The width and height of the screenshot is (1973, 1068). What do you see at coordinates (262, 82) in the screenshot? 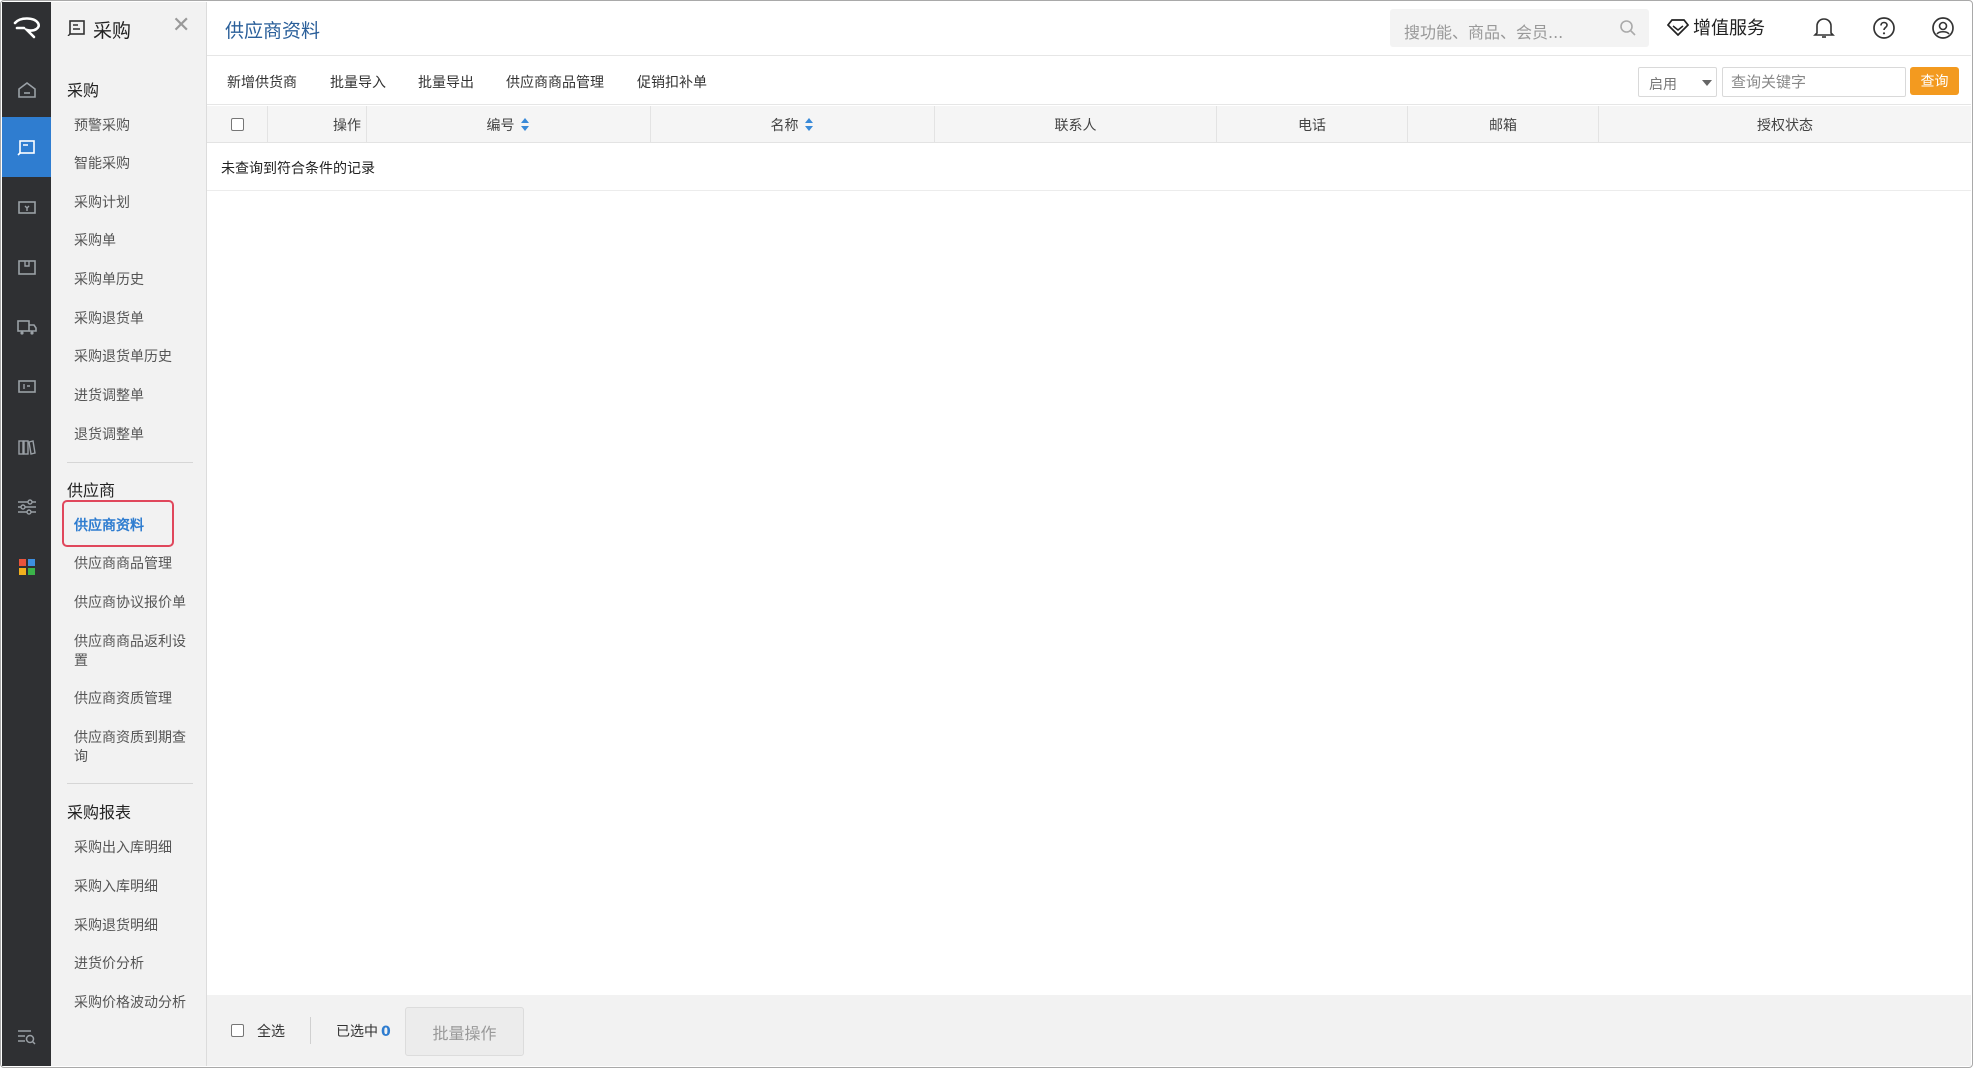
I see `add-supplier-button: 新增供货商` at bounding box center [262, 82].